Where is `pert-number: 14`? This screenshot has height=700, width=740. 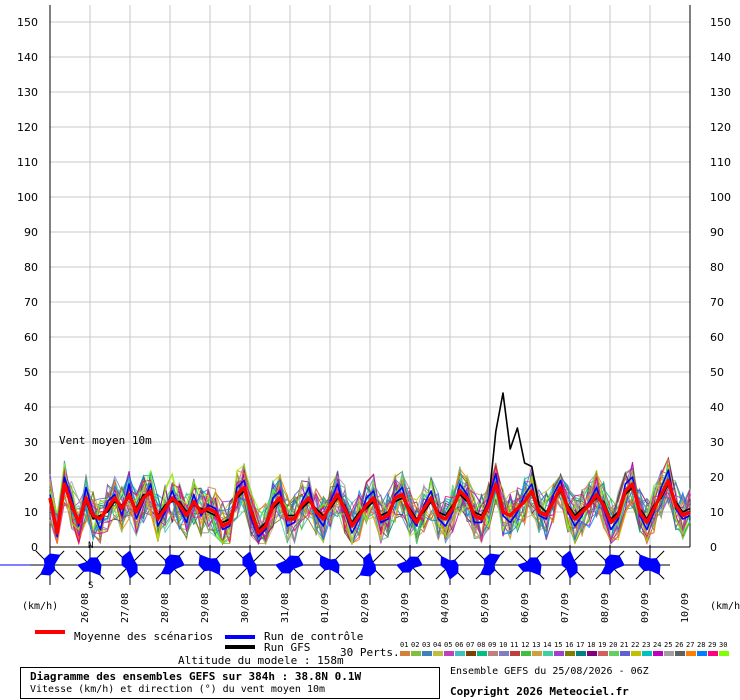 pert-number: 14 is located at coordinates (547, 645).